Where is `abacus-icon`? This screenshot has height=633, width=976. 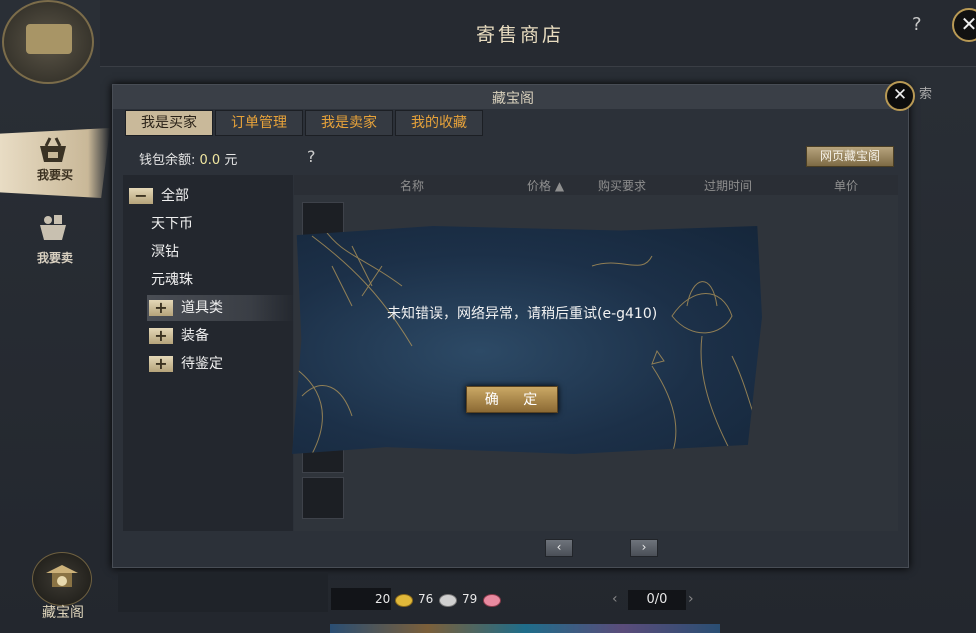
abacus-icon is located at coordinates (49, 39).